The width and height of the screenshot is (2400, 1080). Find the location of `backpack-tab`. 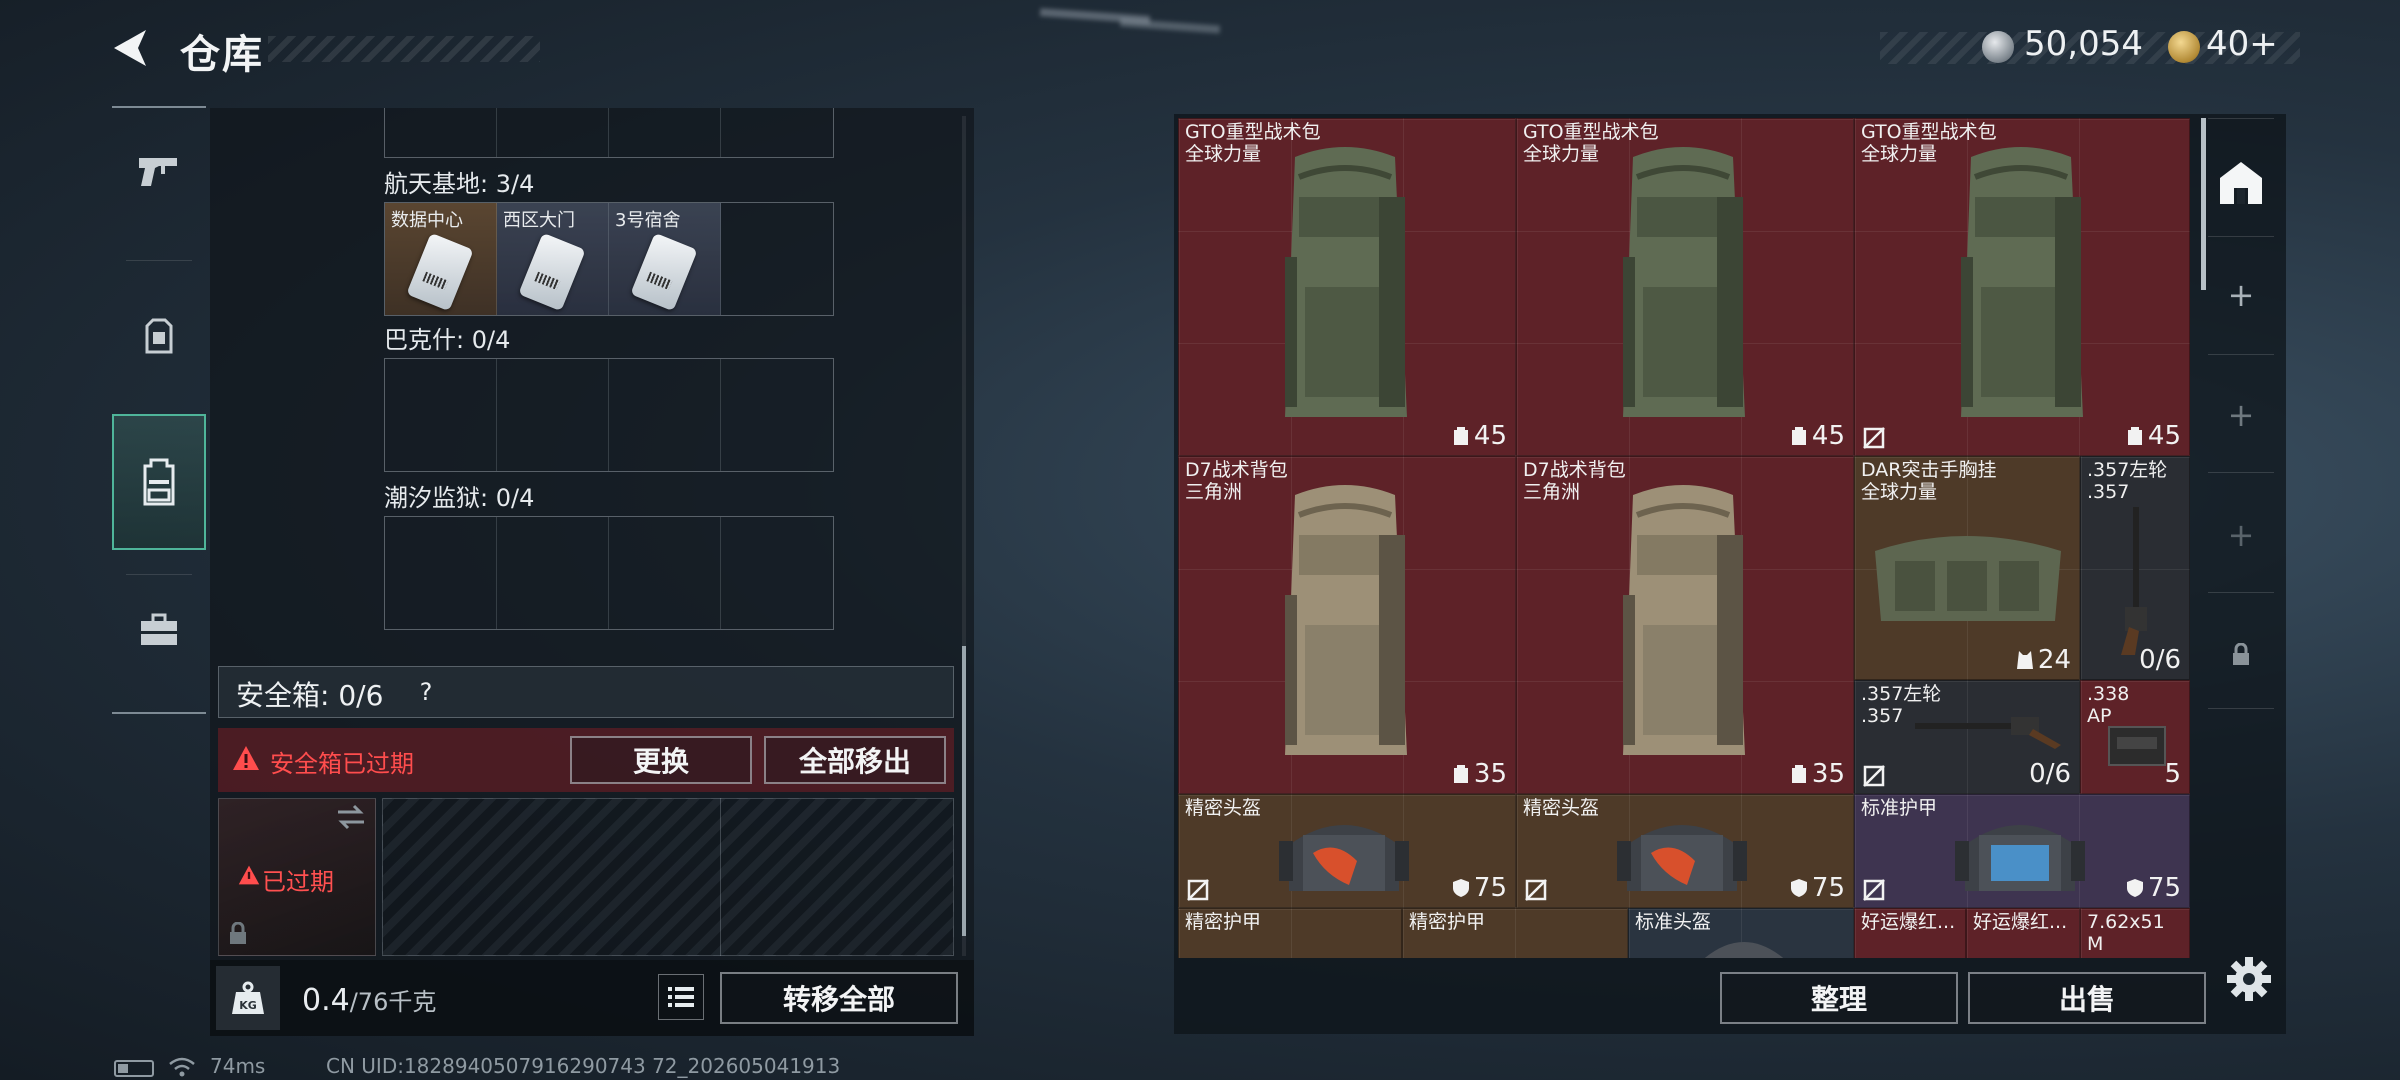

backpack-tab is located at coordinates (159, 482).